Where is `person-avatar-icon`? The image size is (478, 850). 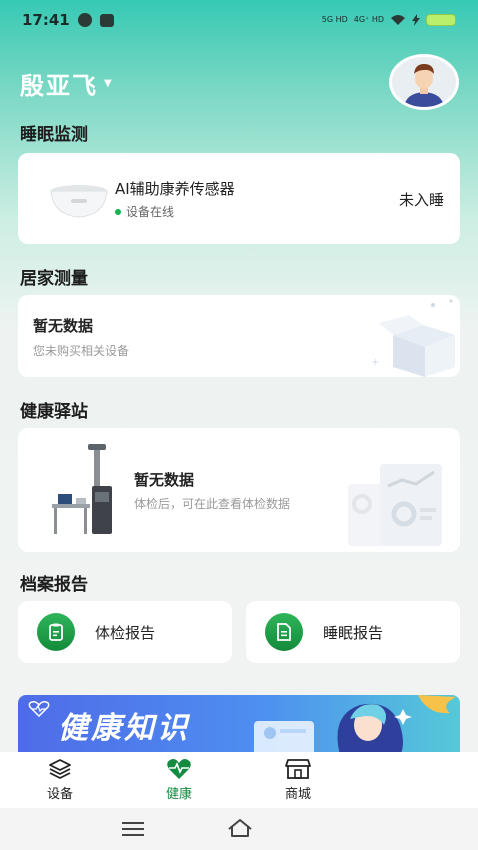
person-avatar-icon is located at coordinates (424, 82).